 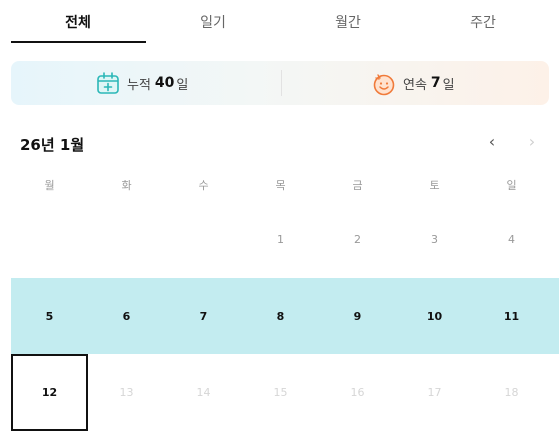 What do you see at coordinates (139, 85) in the screenshot?
I see `cumulative-label: 누적` at bounding box center [139, 85].